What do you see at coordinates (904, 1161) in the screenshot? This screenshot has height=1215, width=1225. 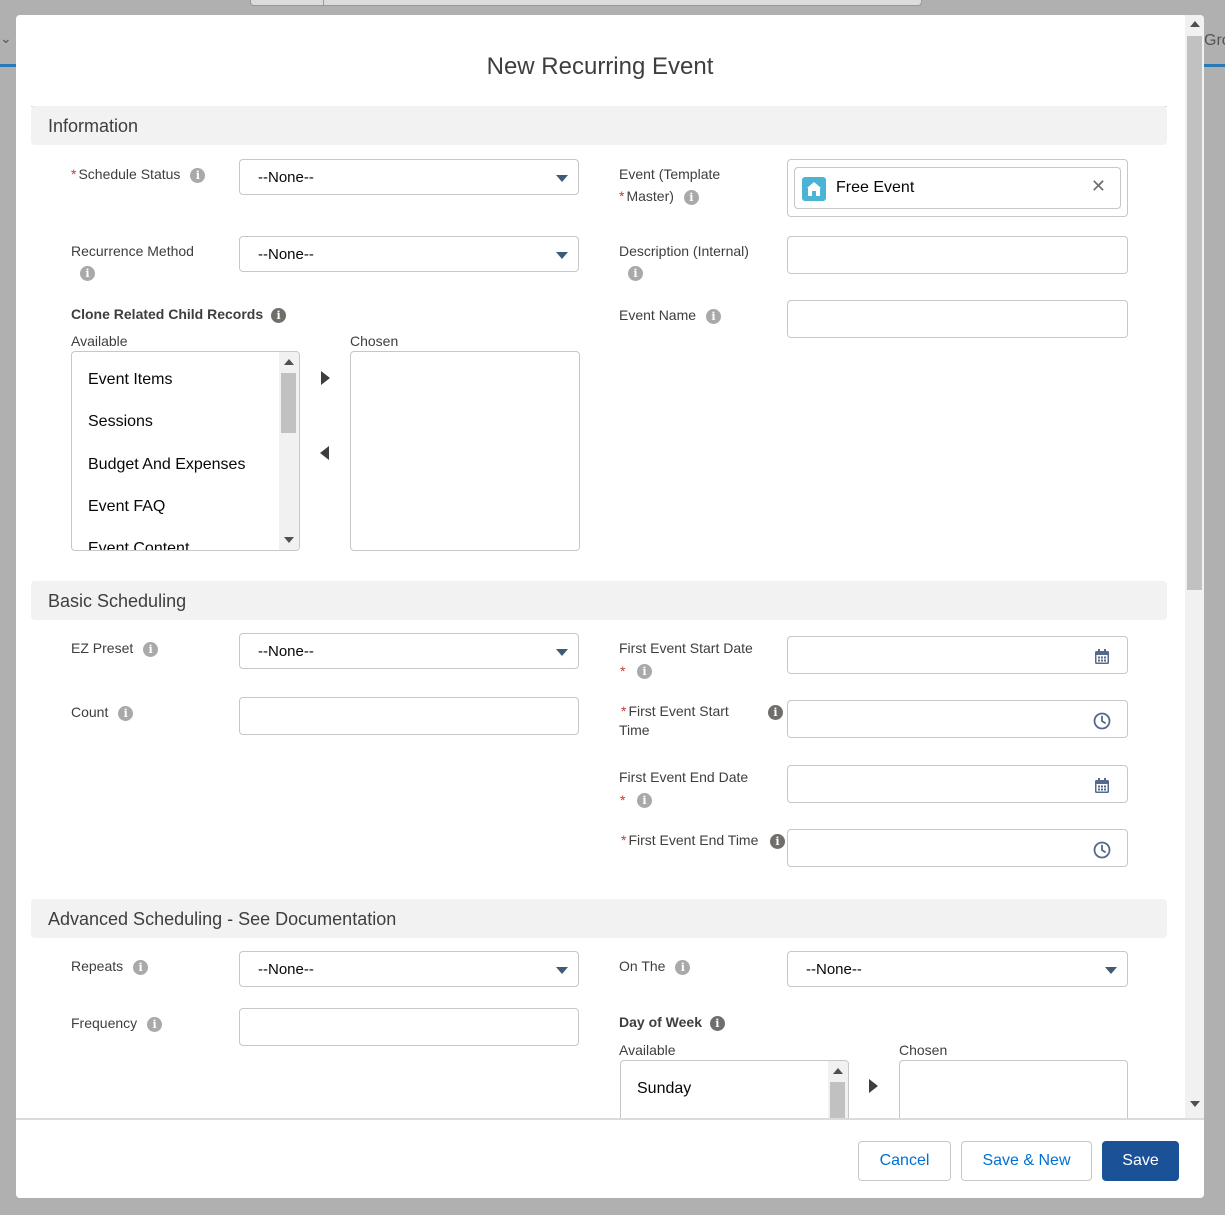 I see `cancel-button: Cancel` at bounding box center [904, 1161].